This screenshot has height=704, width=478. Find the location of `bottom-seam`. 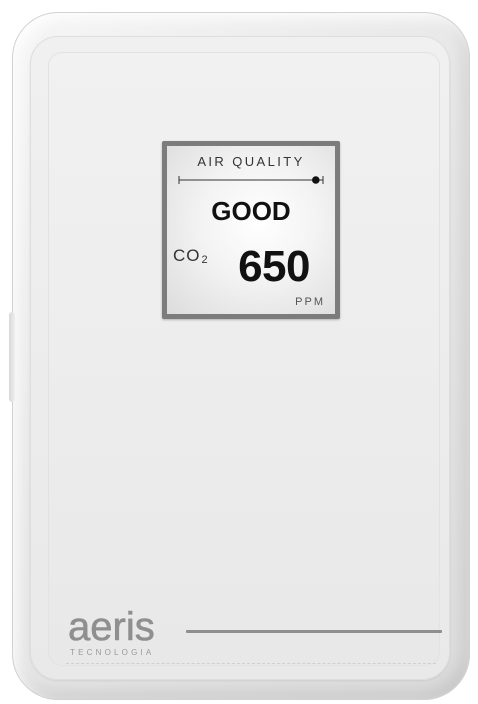

bottom-seam is located at coordinates (251, 664).